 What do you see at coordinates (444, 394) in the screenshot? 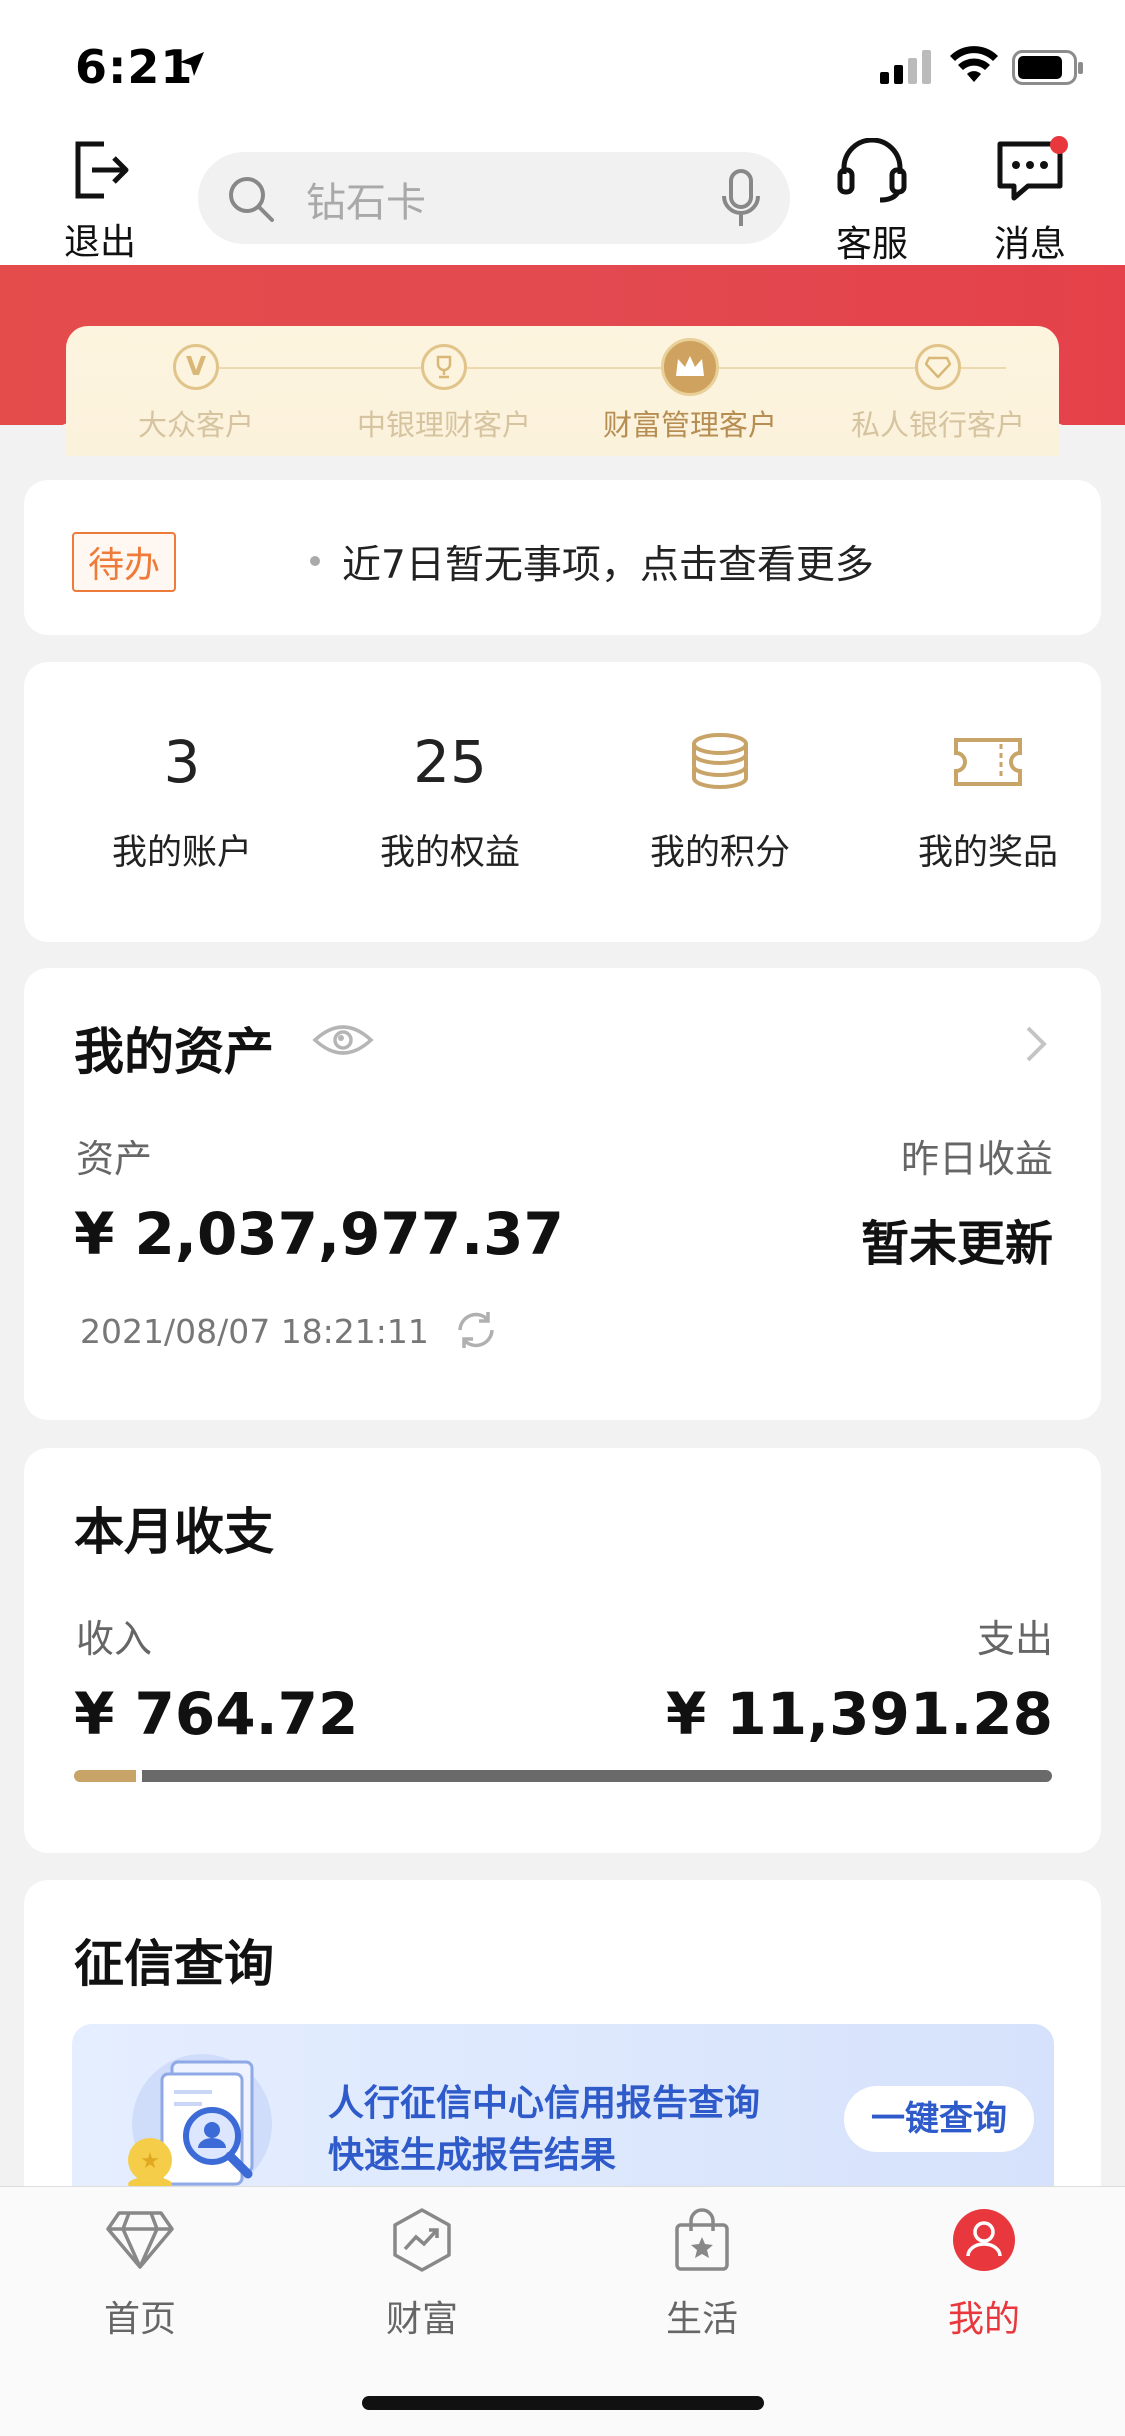
I see `tier-wealth-mgmt: 中银理财客户` at bounding box center [444, 394].